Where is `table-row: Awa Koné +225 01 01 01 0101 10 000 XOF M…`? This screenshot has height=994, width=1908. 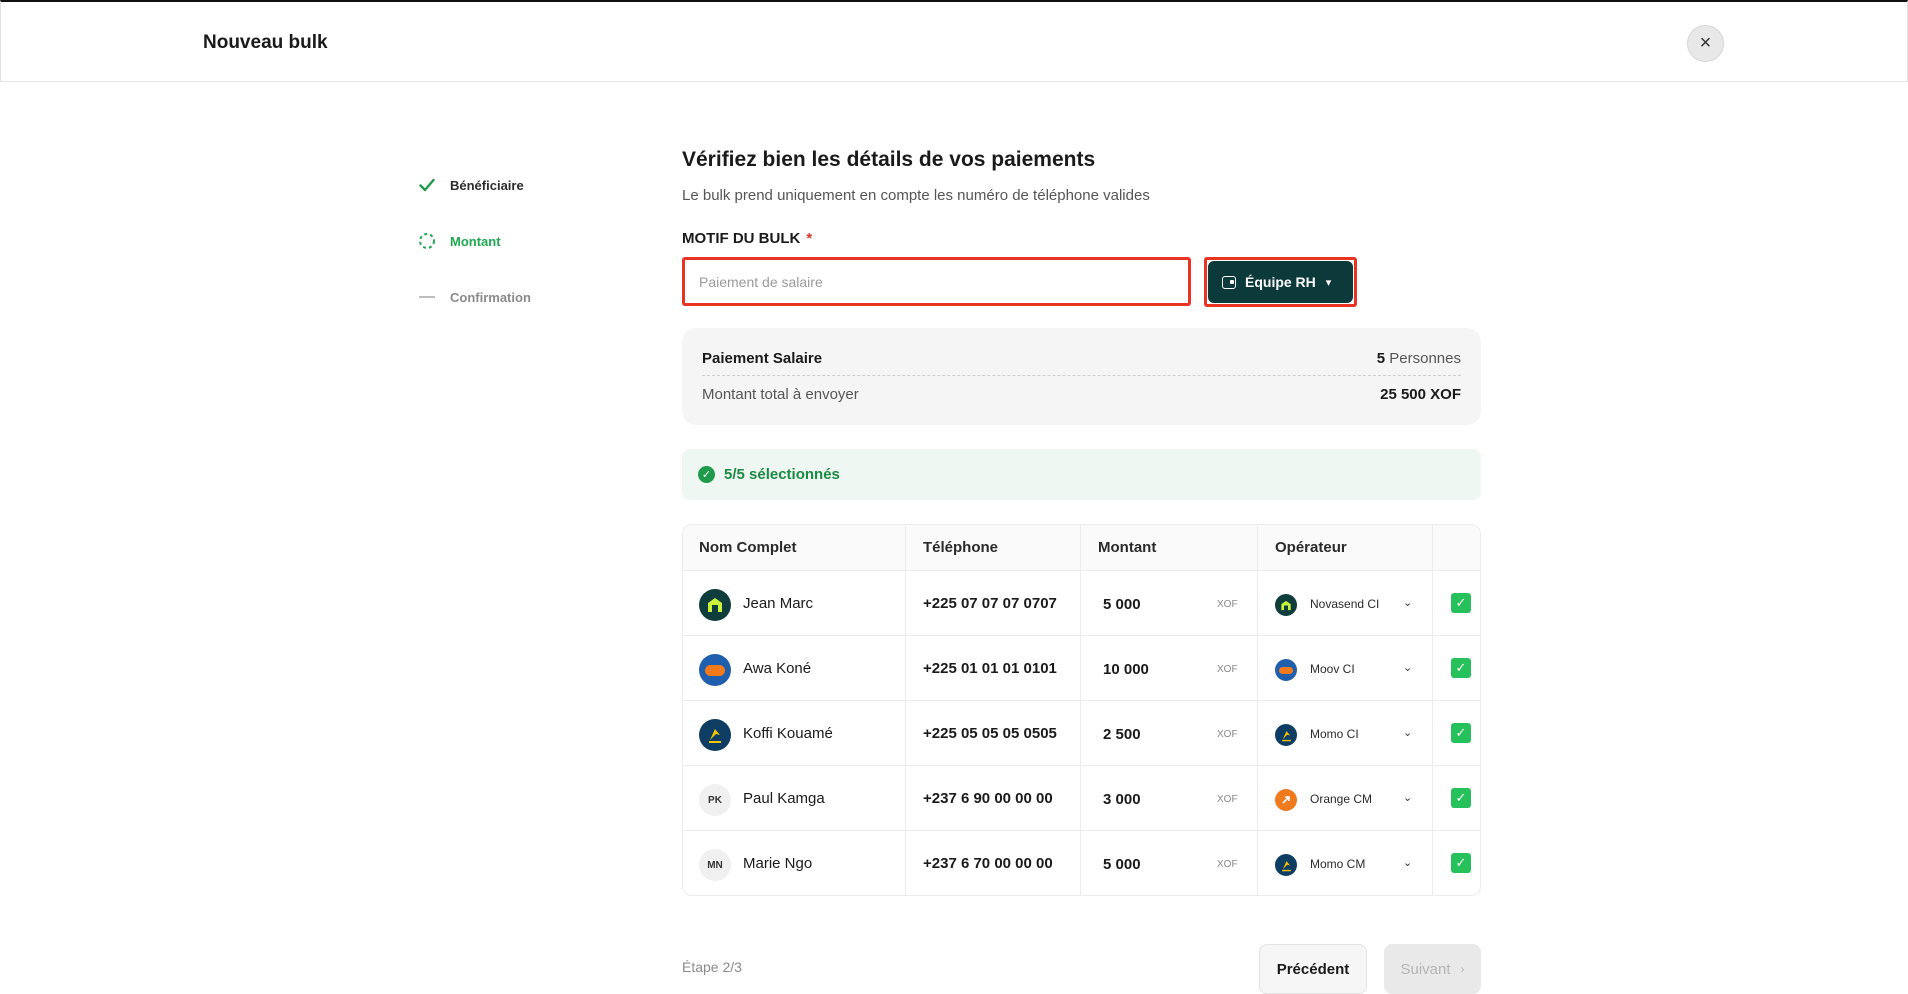 table-row: Awa Koné +225 01 01 01 0101 10 000 XOF M… is located at coordinates (1081, 668).